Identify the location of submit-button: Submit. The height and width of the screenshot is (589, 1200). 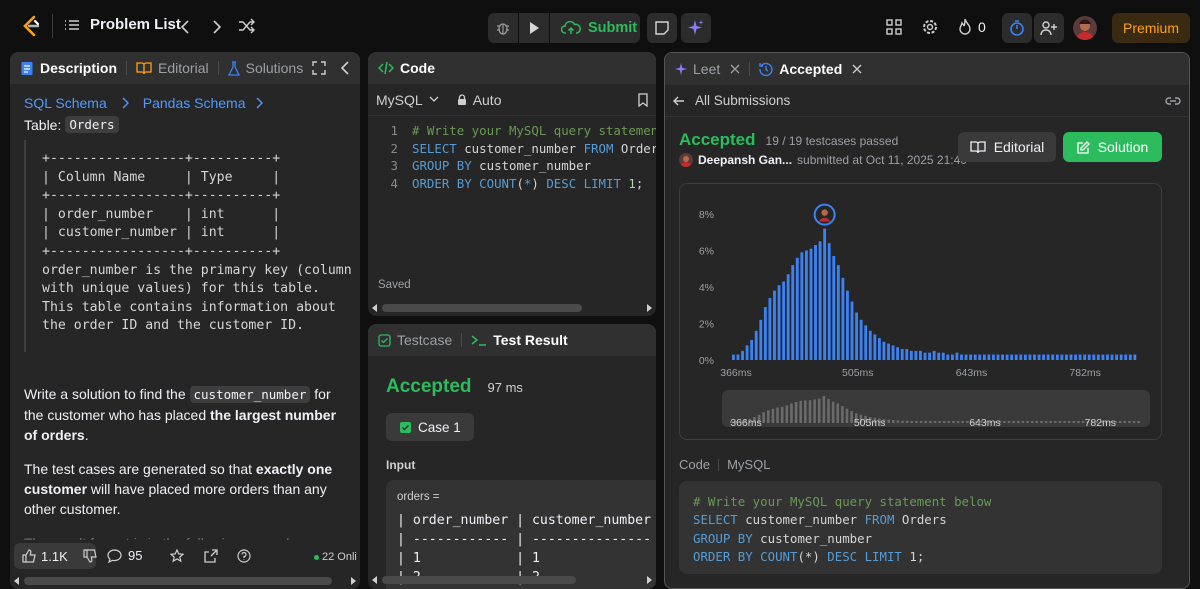
(595, 28).